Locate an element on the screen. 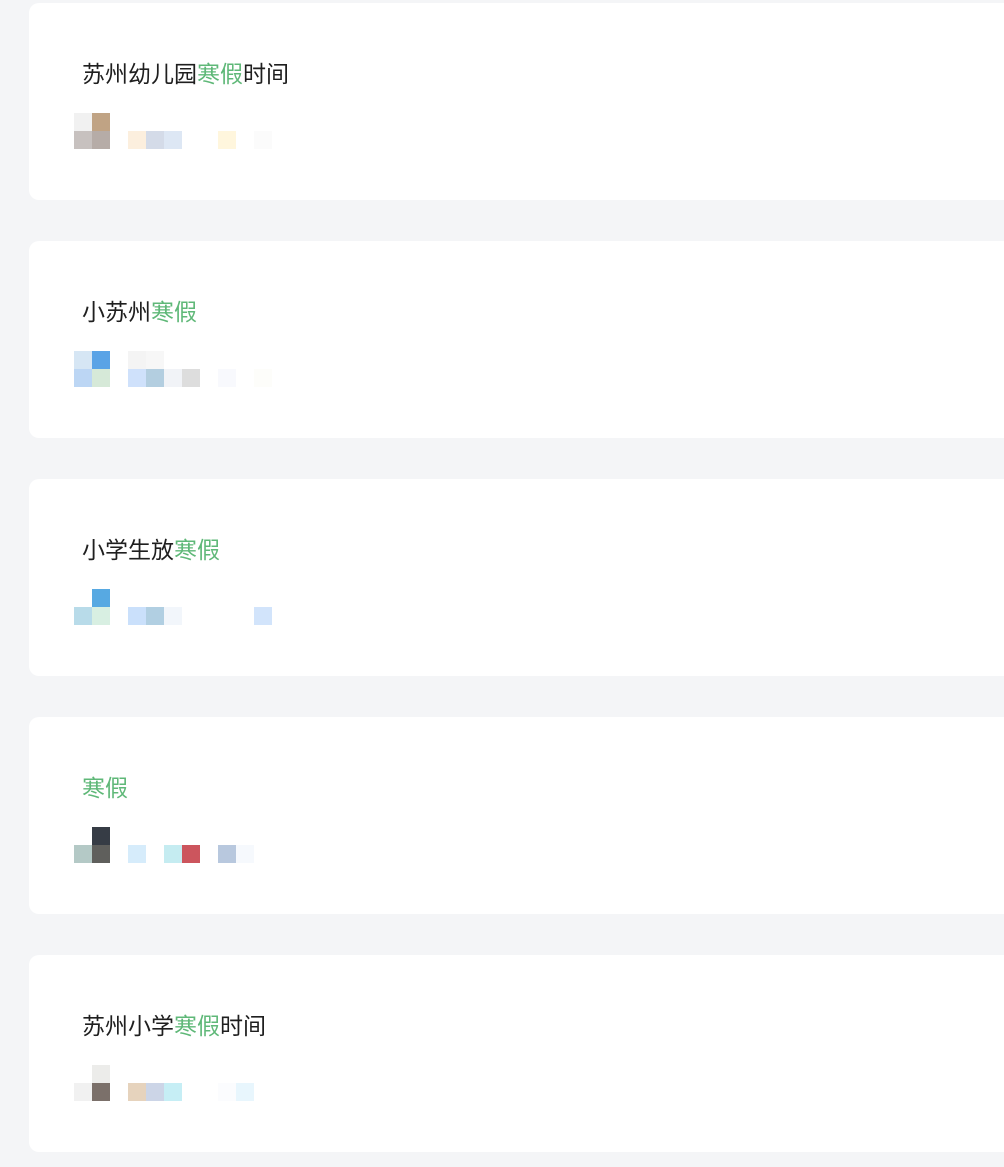  result-title: 小学生放寒假 is located at coordinates (151, 551).